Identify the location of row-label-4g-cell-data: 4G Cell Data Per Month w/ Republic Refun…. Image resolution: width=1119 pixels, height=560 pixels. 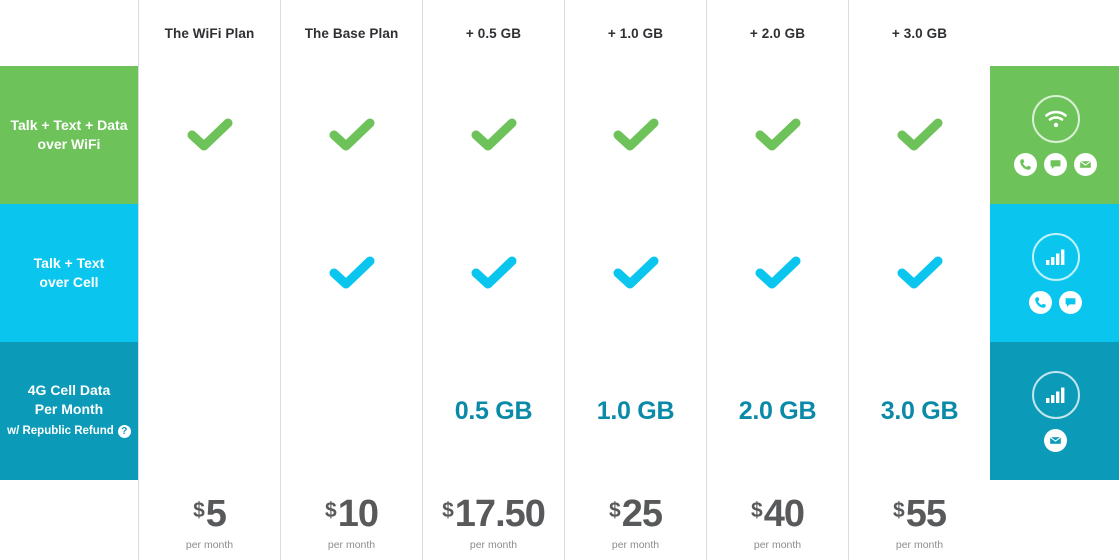
(69, 411).